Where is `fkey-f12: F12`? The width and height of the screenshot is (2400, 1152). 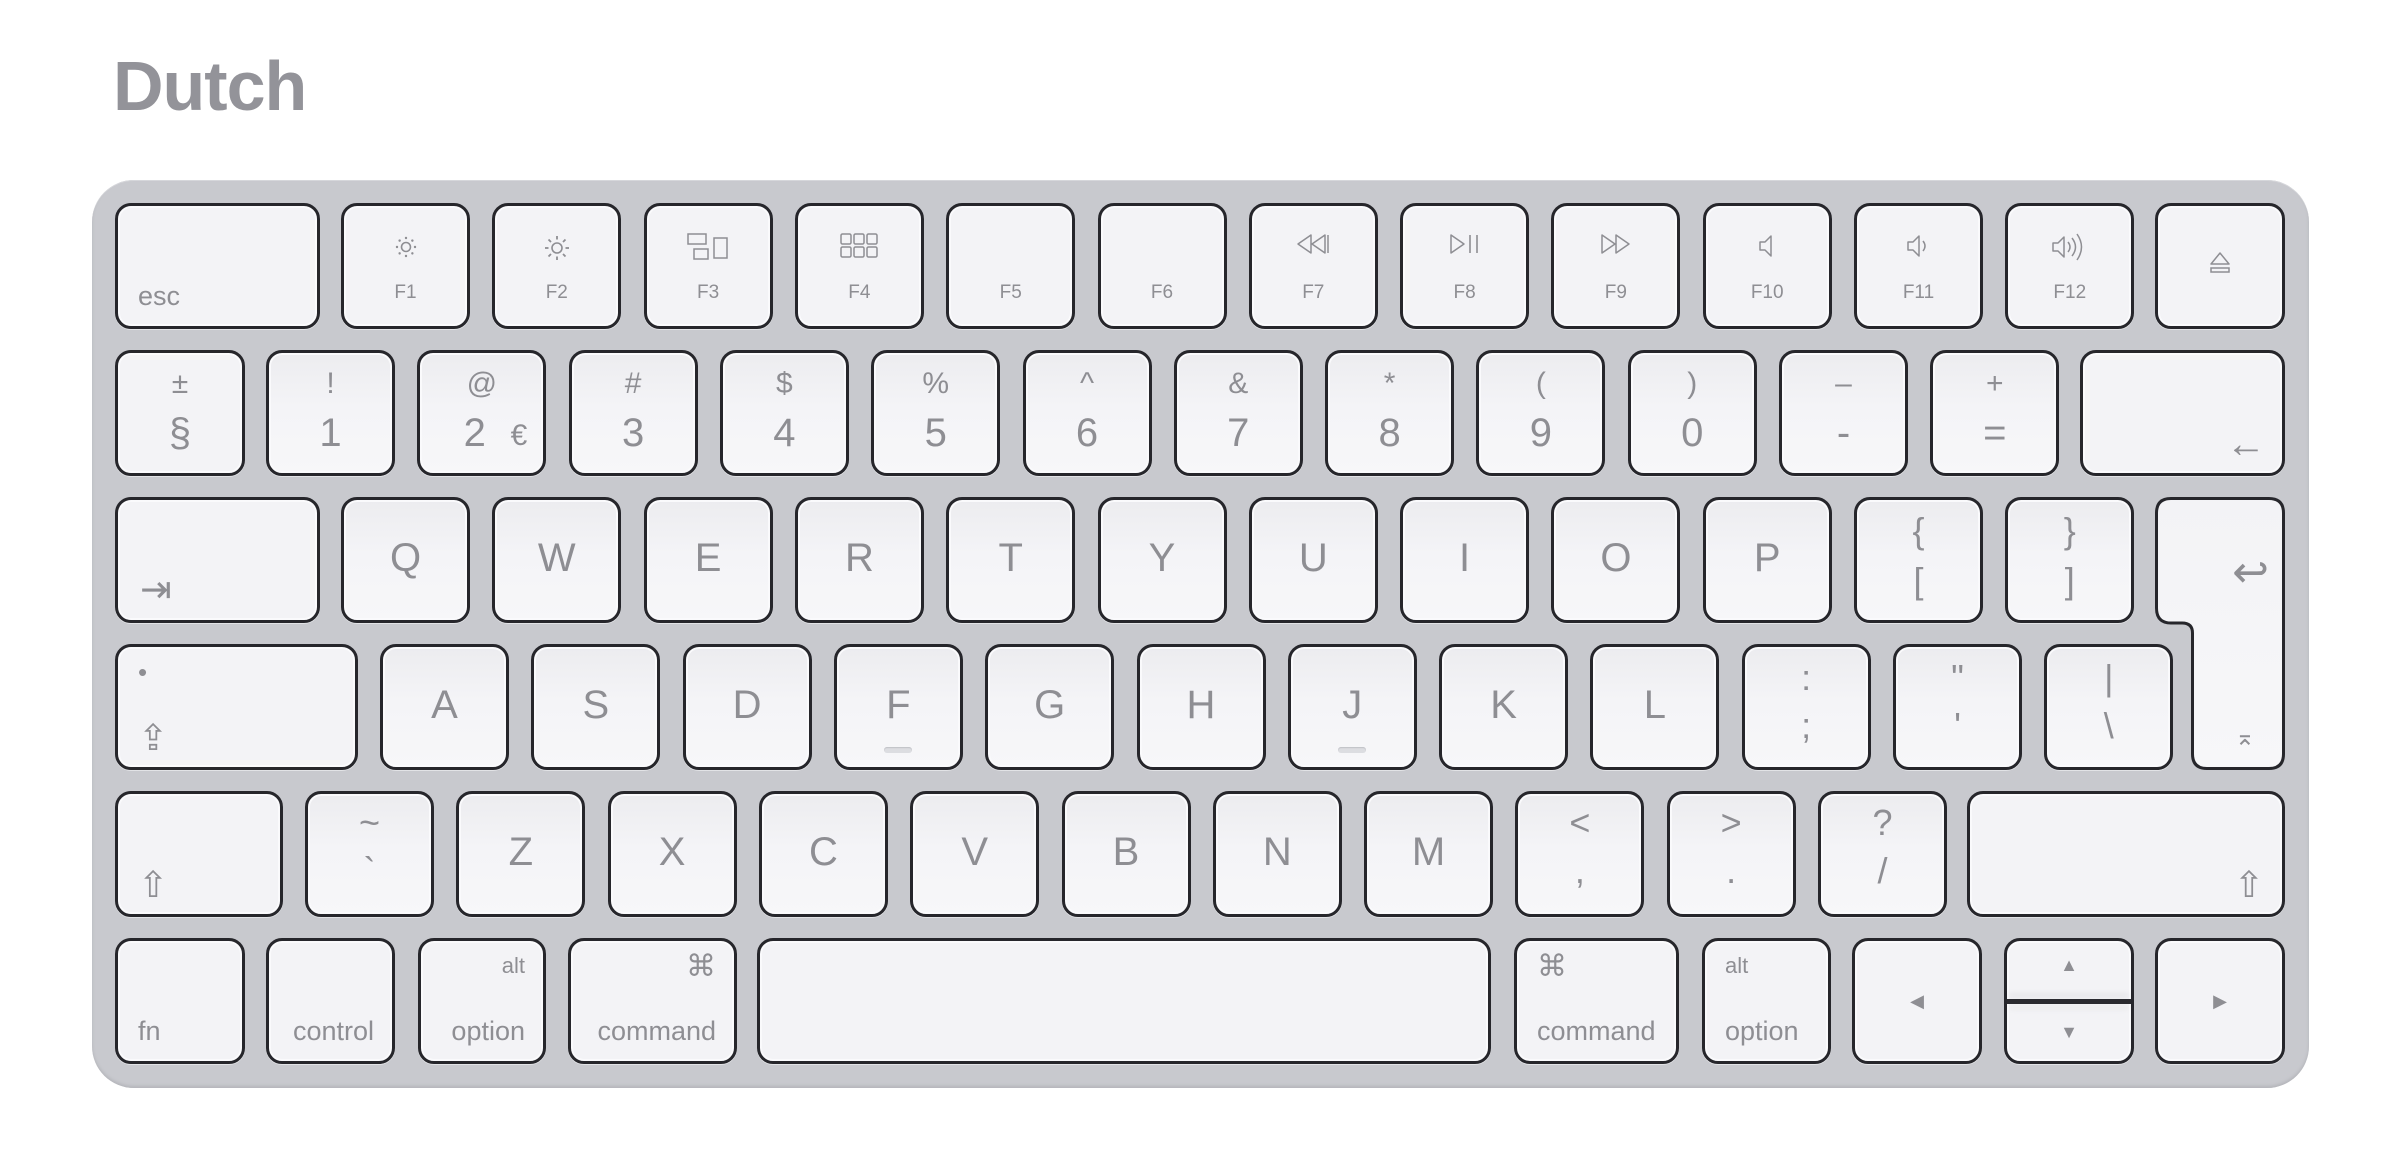 fkey-f12: F12 is located at coordinates (2070, 266).